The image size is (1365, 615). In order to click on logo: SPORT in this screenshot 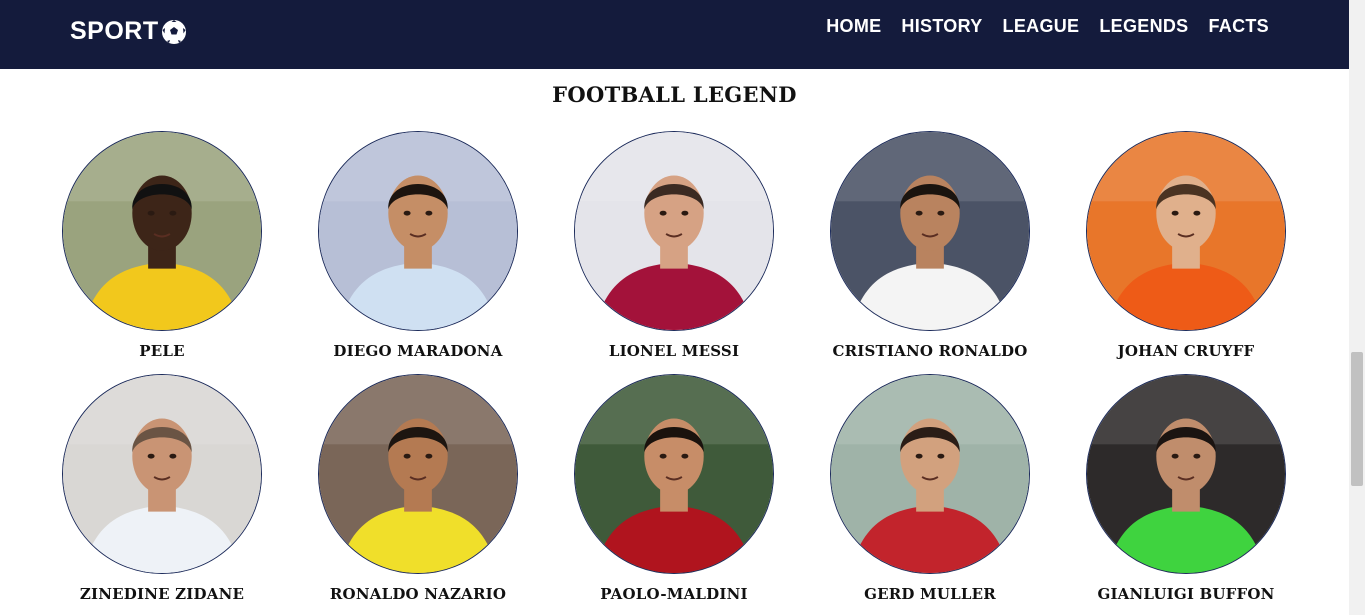, I will do `click(128, 31)`.